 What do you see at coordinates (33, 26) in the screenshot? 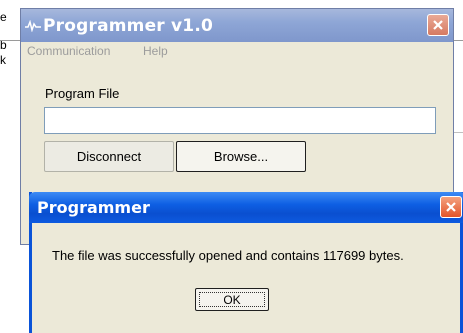
I see `waveform-icon` at bounding box center [33, 26].